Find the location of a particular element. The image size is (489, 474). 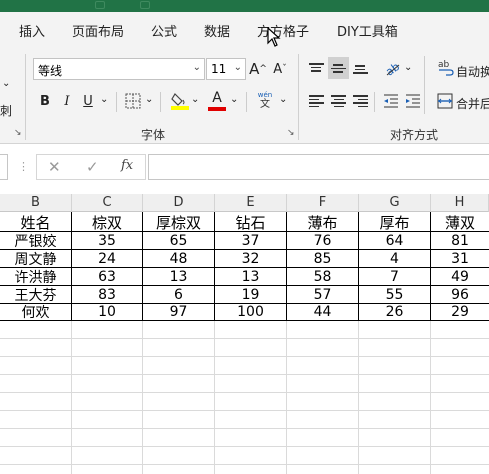

underline-dropdown-icon: ⌄ is located at coordinates (104, 99).